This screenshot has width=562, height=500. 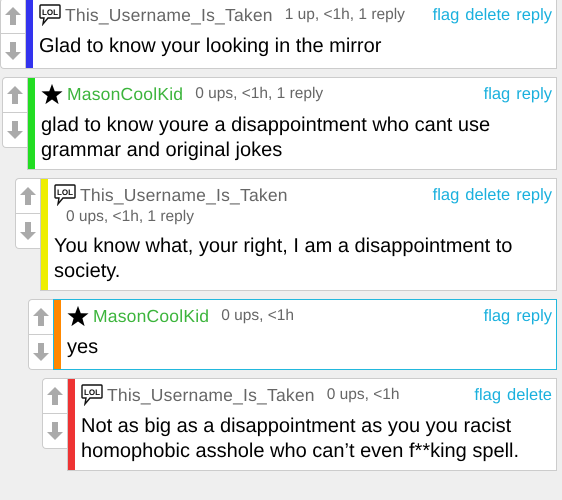 What do you see at coordinates (266, 138) in the screenshot?
I see `comment-text: glad to know youre a disappointment who cant use grammar and original jokes` at bounding box center [266, 138].